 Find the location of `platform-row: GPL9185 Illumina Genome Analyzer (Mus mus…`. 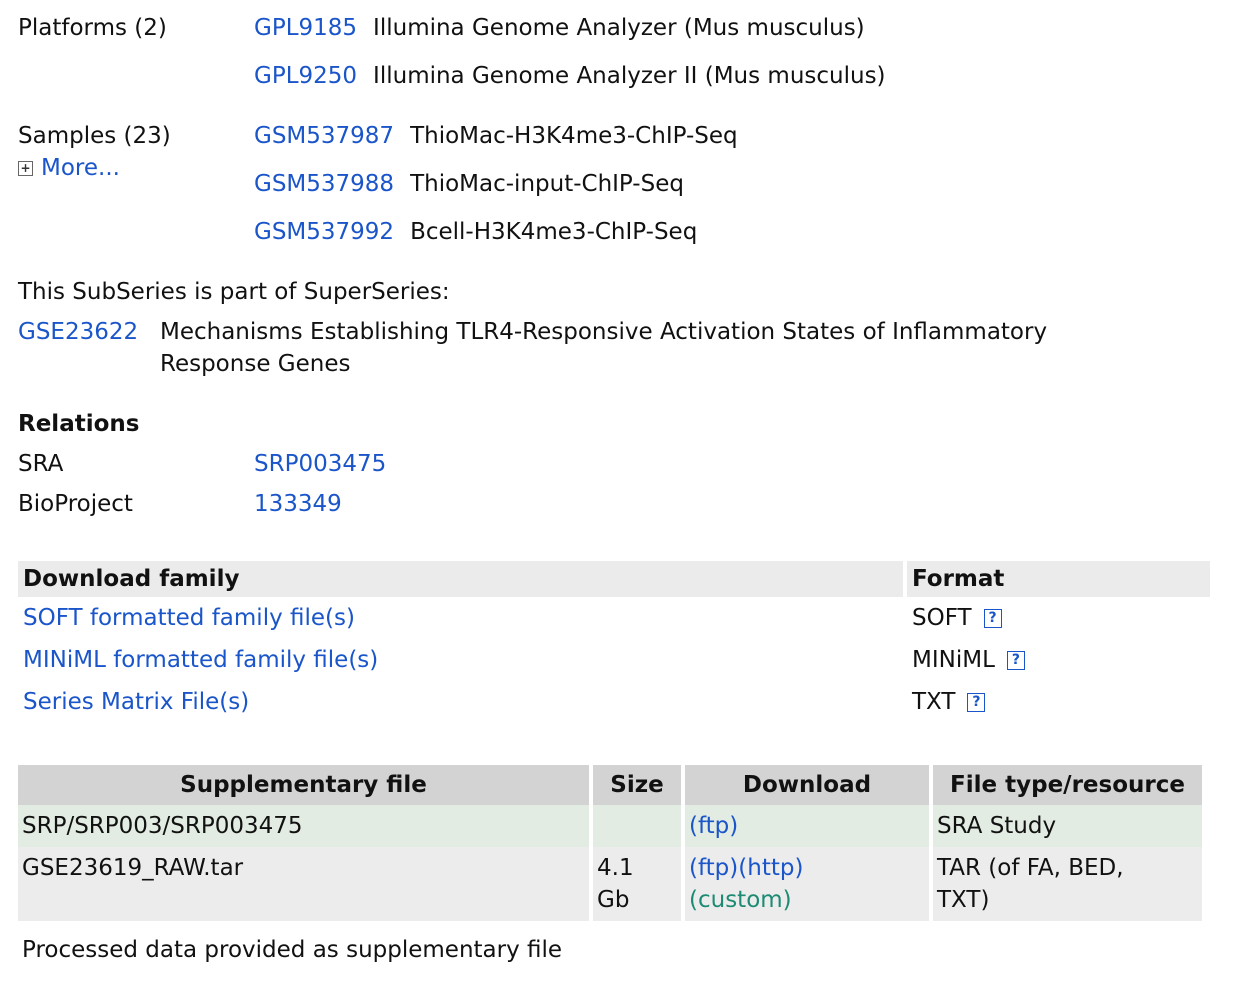

platform-row: GPL9185 Illumina Genome Analyzer (Mus mus… is located at coordinates (559, 28).